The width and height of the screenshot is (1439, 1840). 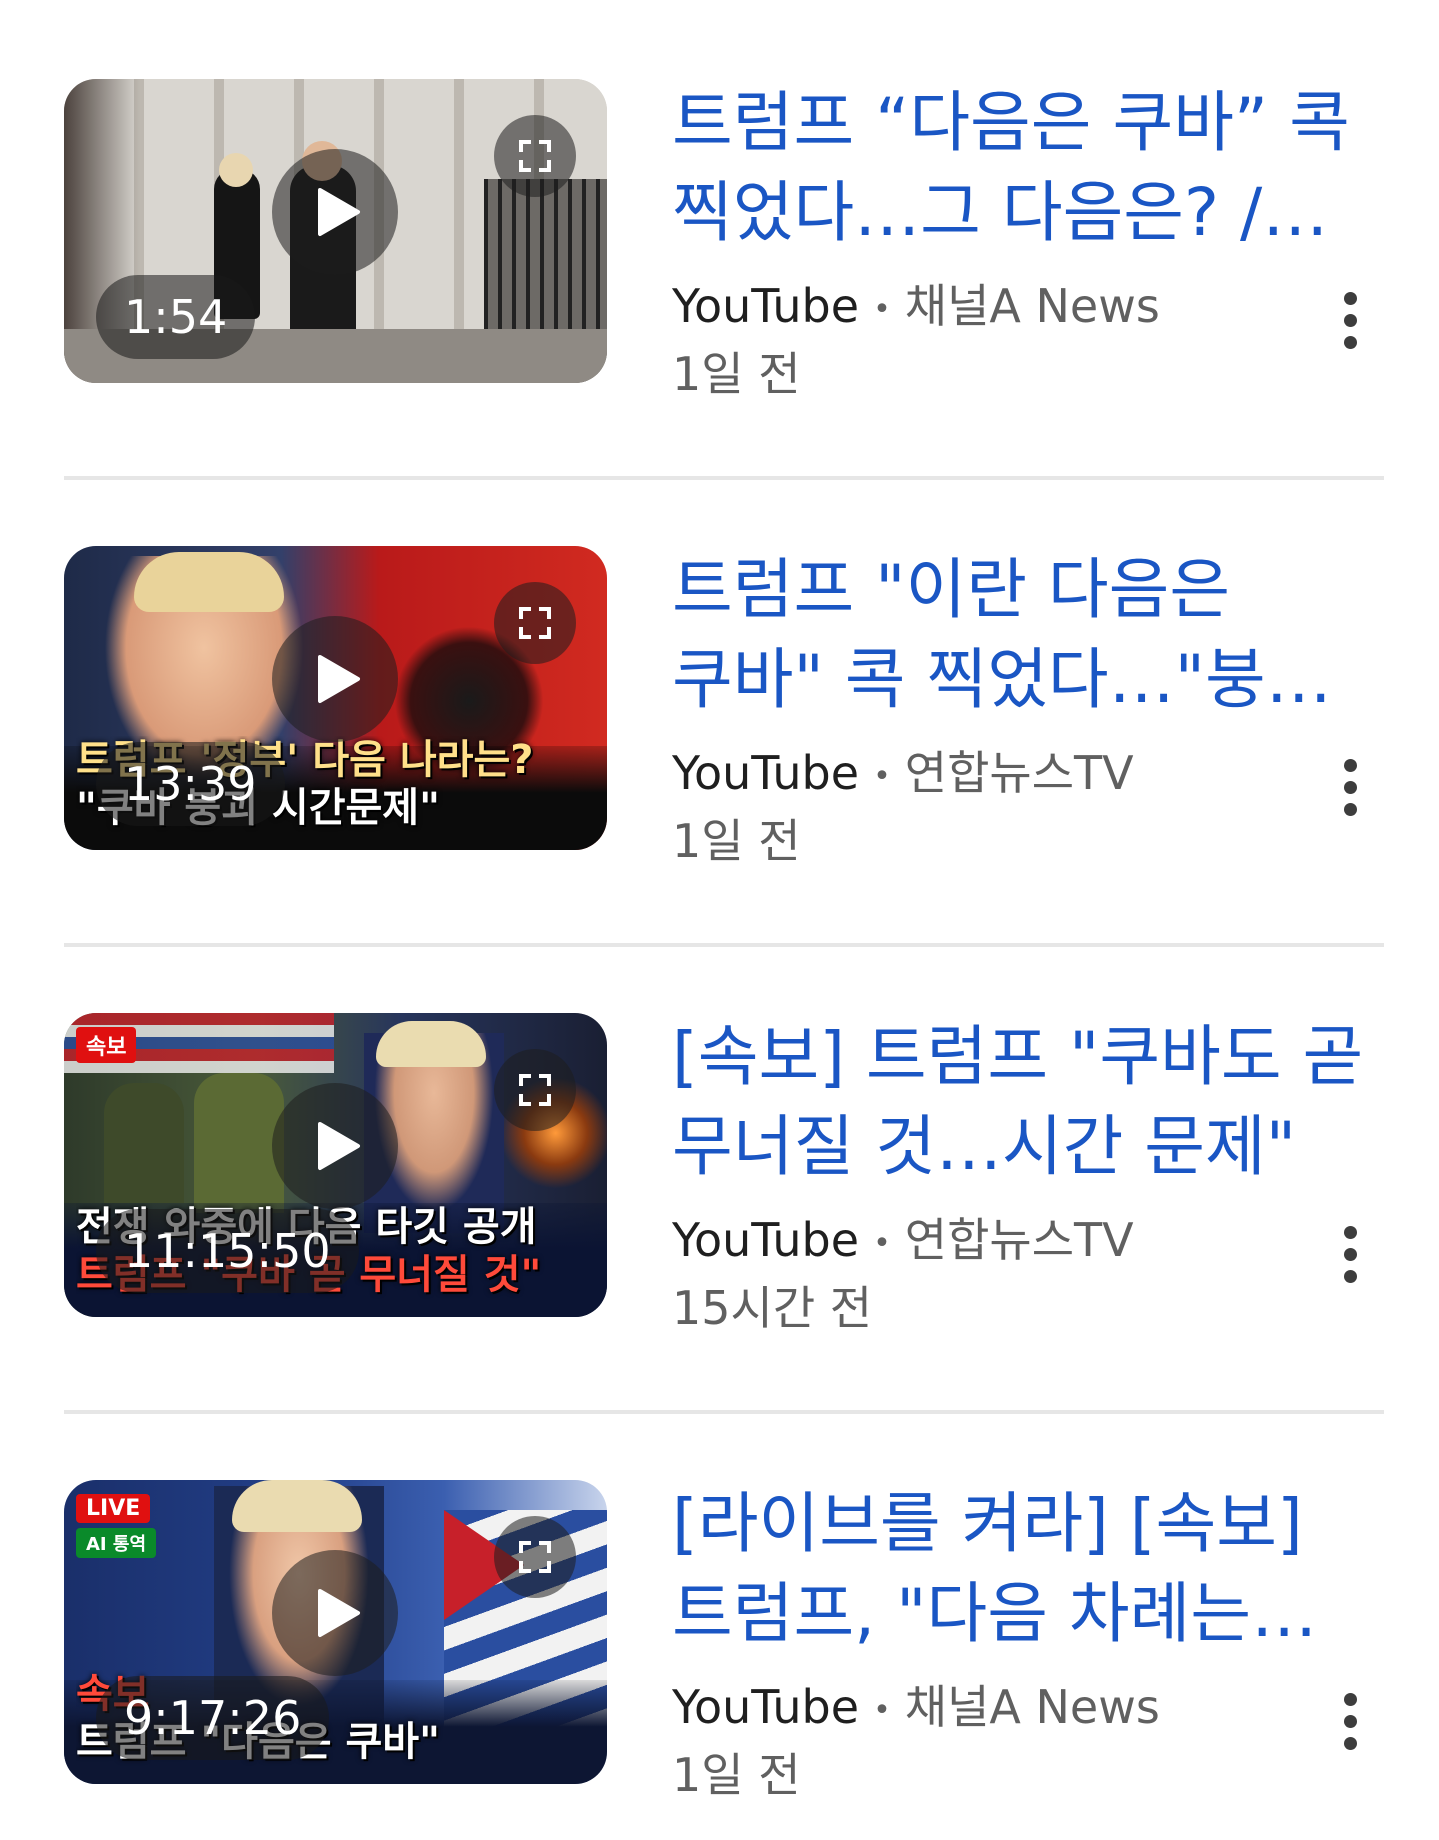 What do you see at coordinates (227, 1251) in the screenshot?
I see `duration-badge: 11:15:50` at bounding box center [227, 1251].